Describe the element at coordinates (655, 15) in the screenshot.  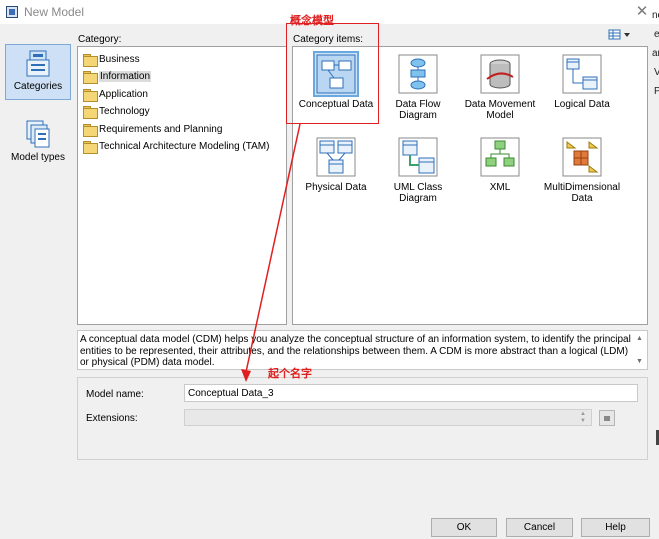
I see `background-text: ne` at that location.